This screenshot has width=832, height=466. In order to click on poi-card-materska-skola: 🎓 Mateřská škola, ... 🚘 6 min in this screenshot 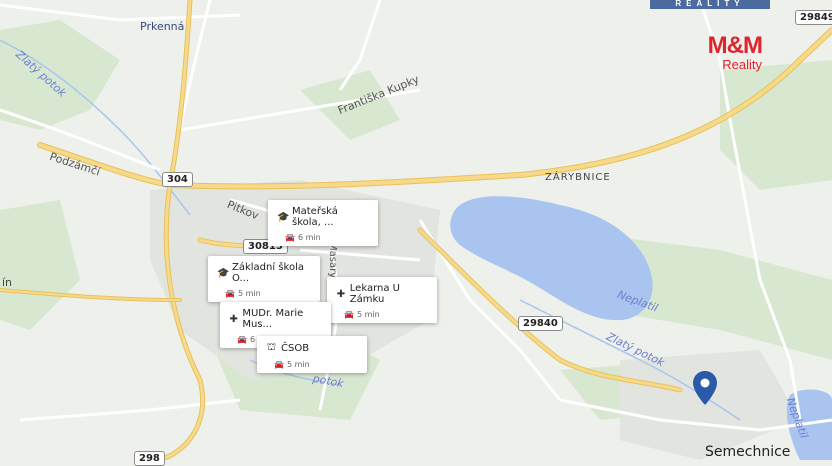, I will do `click(323, 223)`.